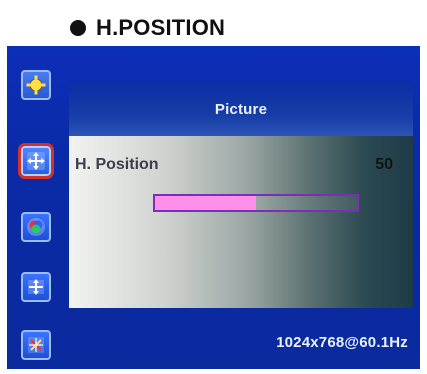 The width and height of the screenshot is (427, 374). I want to click on h-position-icon, so click(36, 161).